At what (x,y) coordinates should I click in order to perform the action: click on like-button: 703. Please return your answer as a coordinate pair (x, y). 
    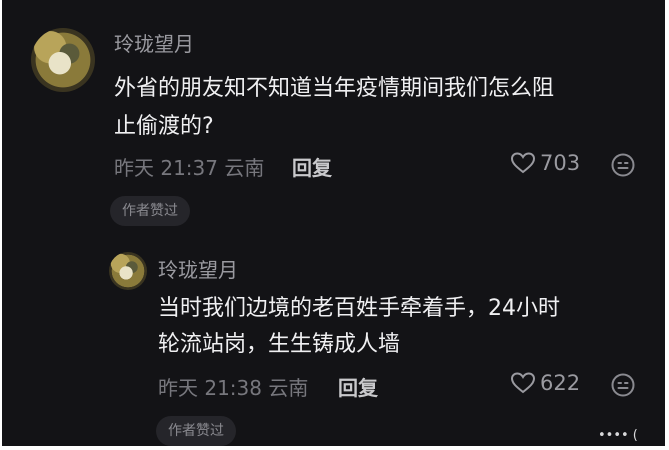
    Looking at the image, I should click on (545, 163).